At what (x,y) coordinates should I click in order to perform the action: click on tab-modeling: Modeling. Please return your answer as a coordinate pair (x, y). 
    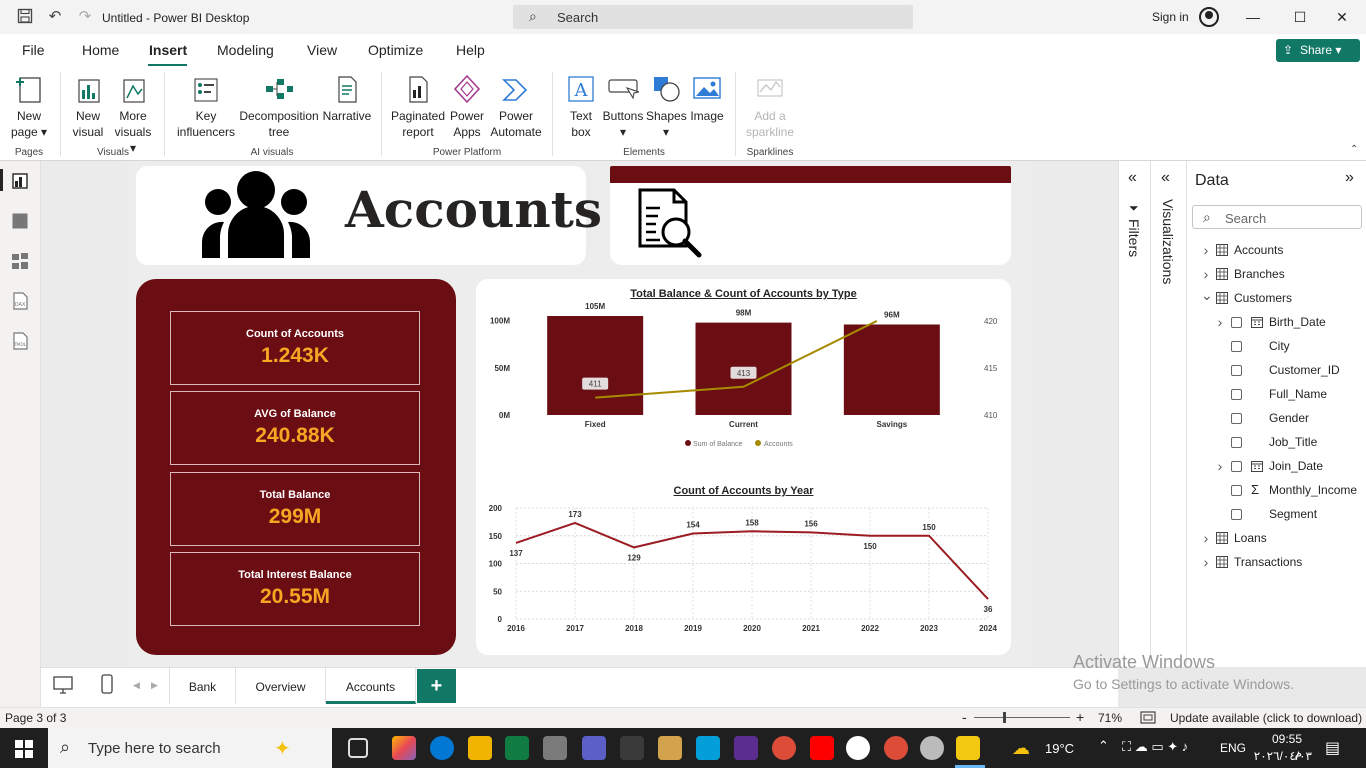
    Looking at the image, I should click on (245, 50).